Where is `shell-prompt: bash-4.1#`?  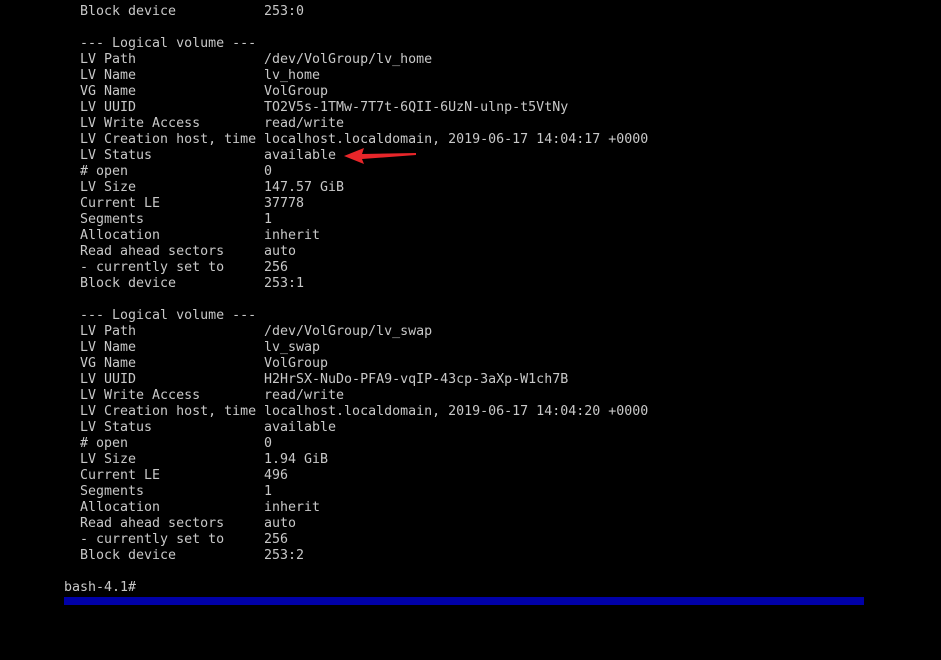
shell-prompt: bash-4.1# is located at coordinates (100, 587).